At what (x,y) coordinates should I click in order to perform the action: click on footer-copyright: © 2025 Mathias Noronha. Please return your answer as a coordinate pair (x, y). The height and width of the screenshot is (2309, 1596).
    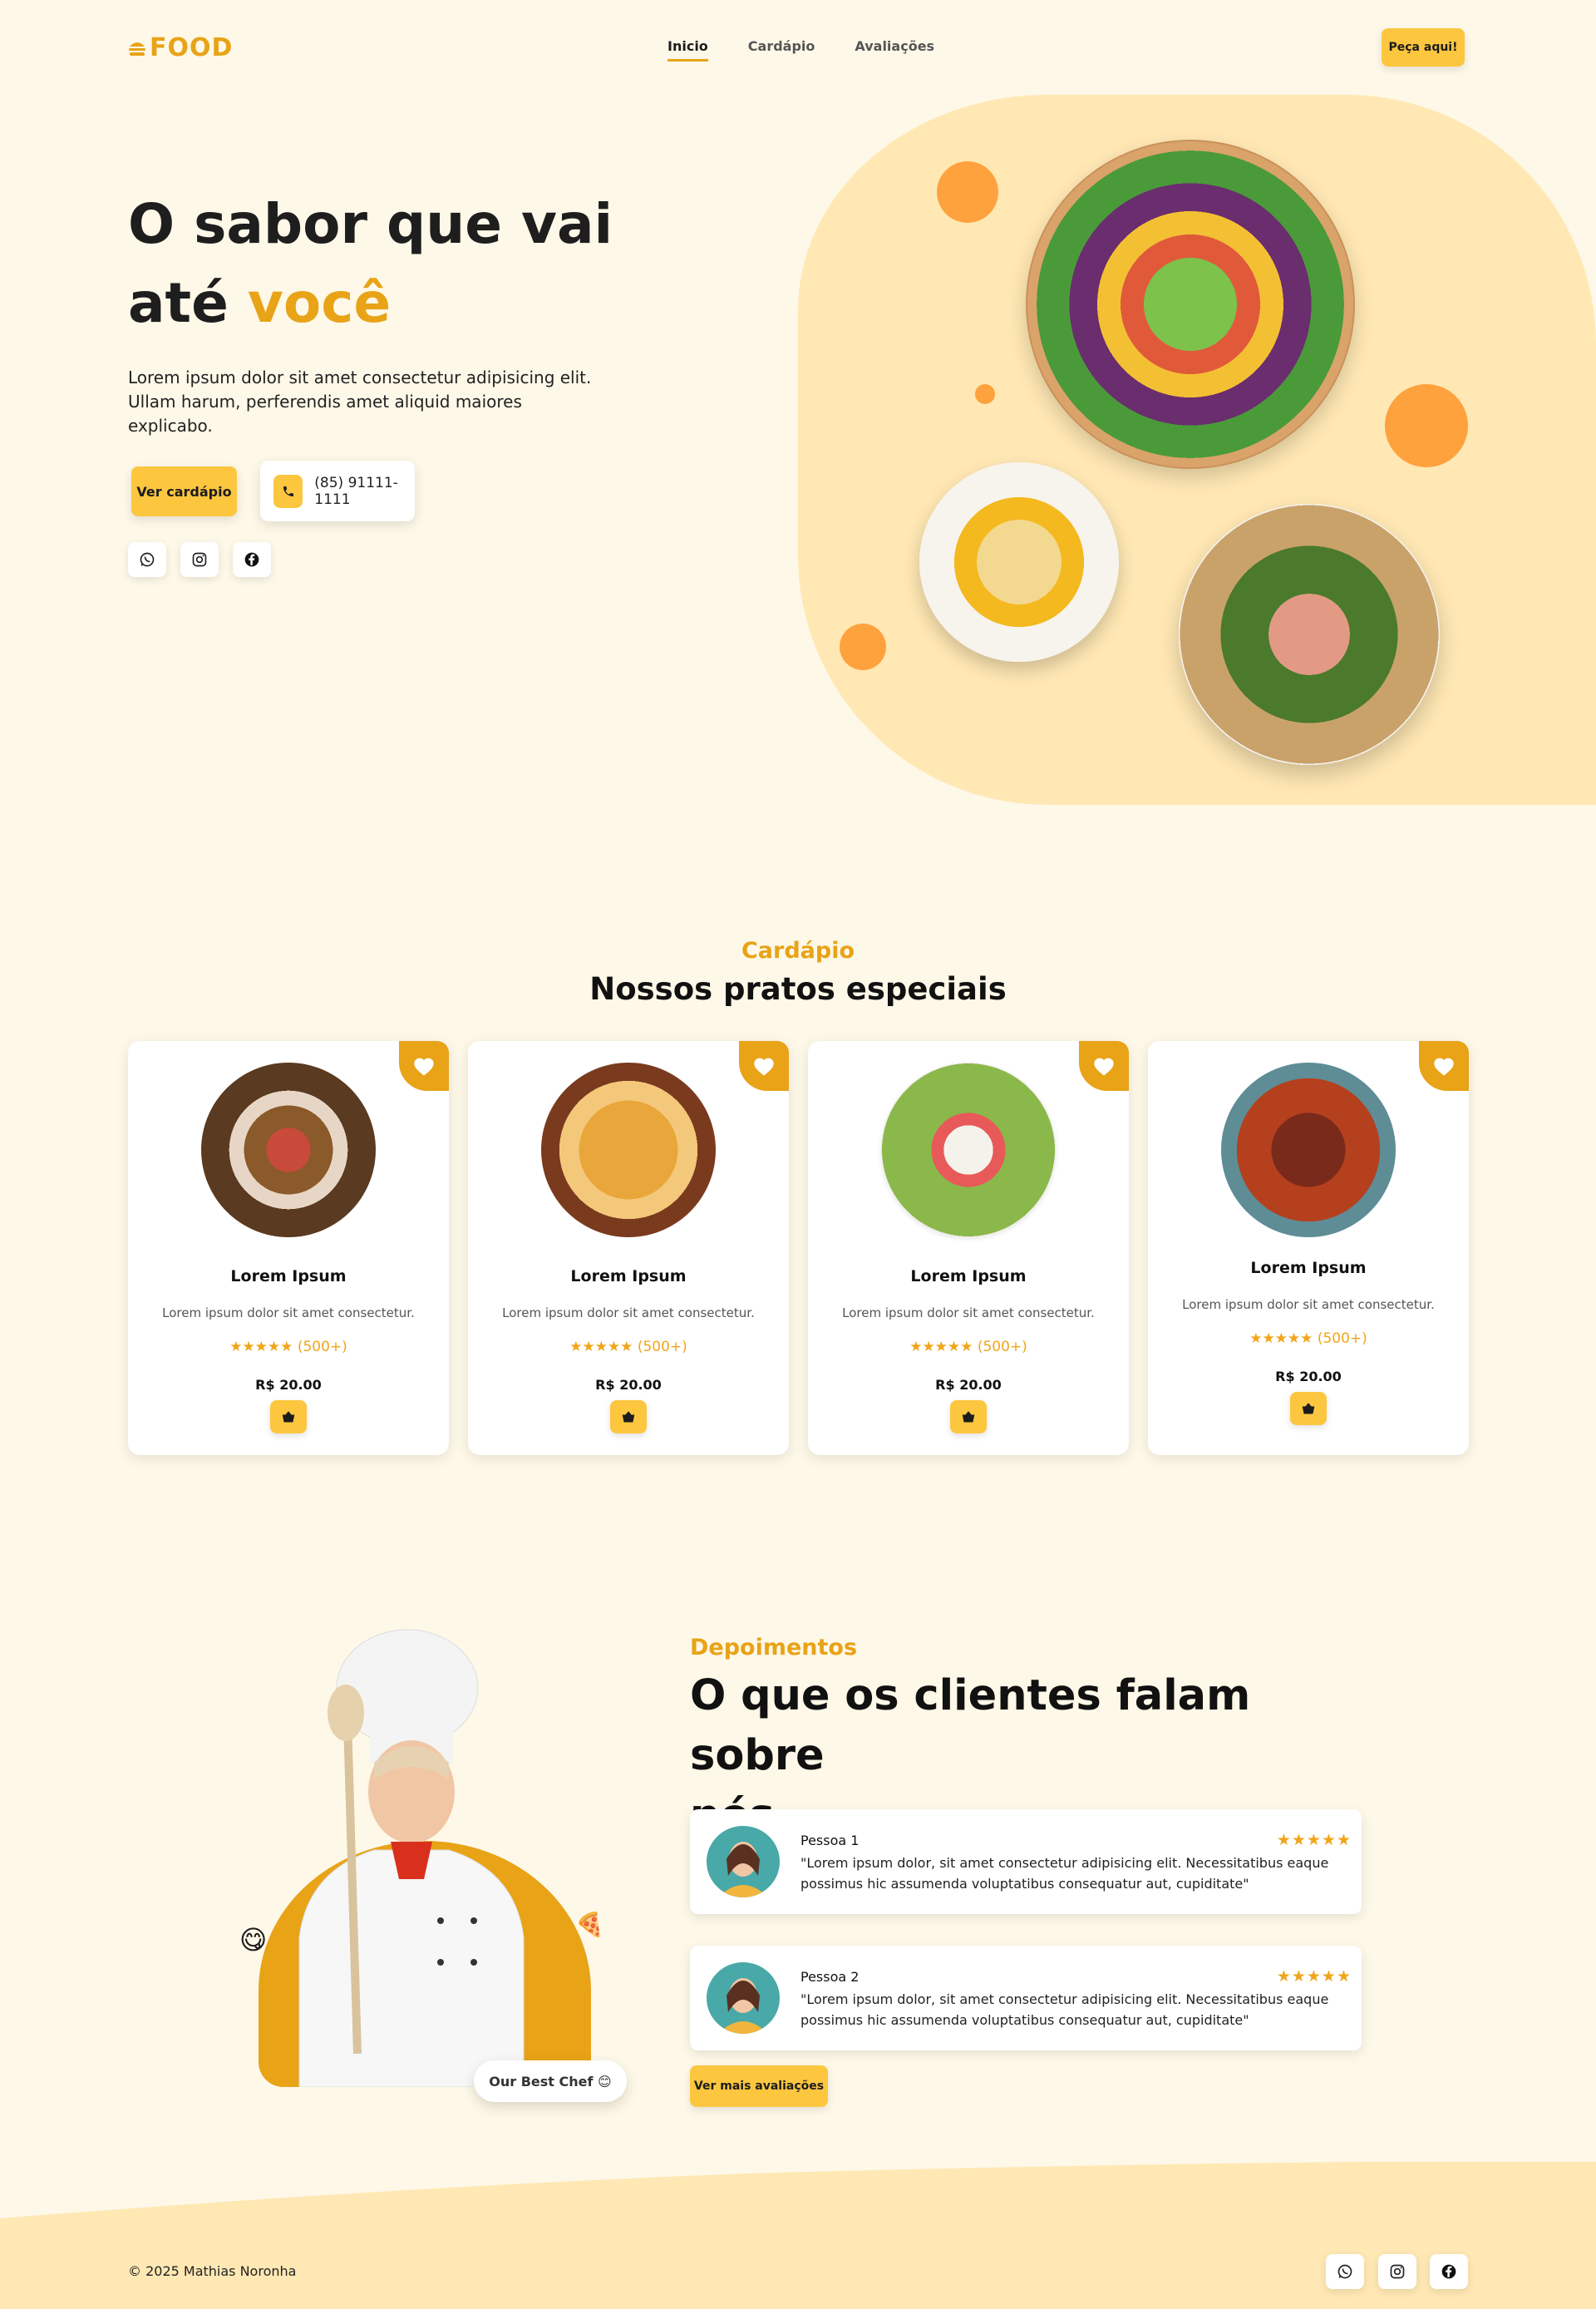
    Looking at the image, I should click on (212, 2271).